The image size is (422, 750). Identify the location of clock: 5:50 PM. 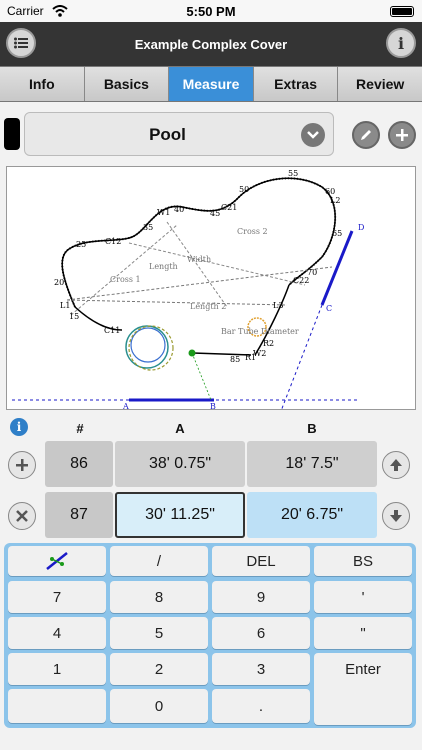
(211, 11).